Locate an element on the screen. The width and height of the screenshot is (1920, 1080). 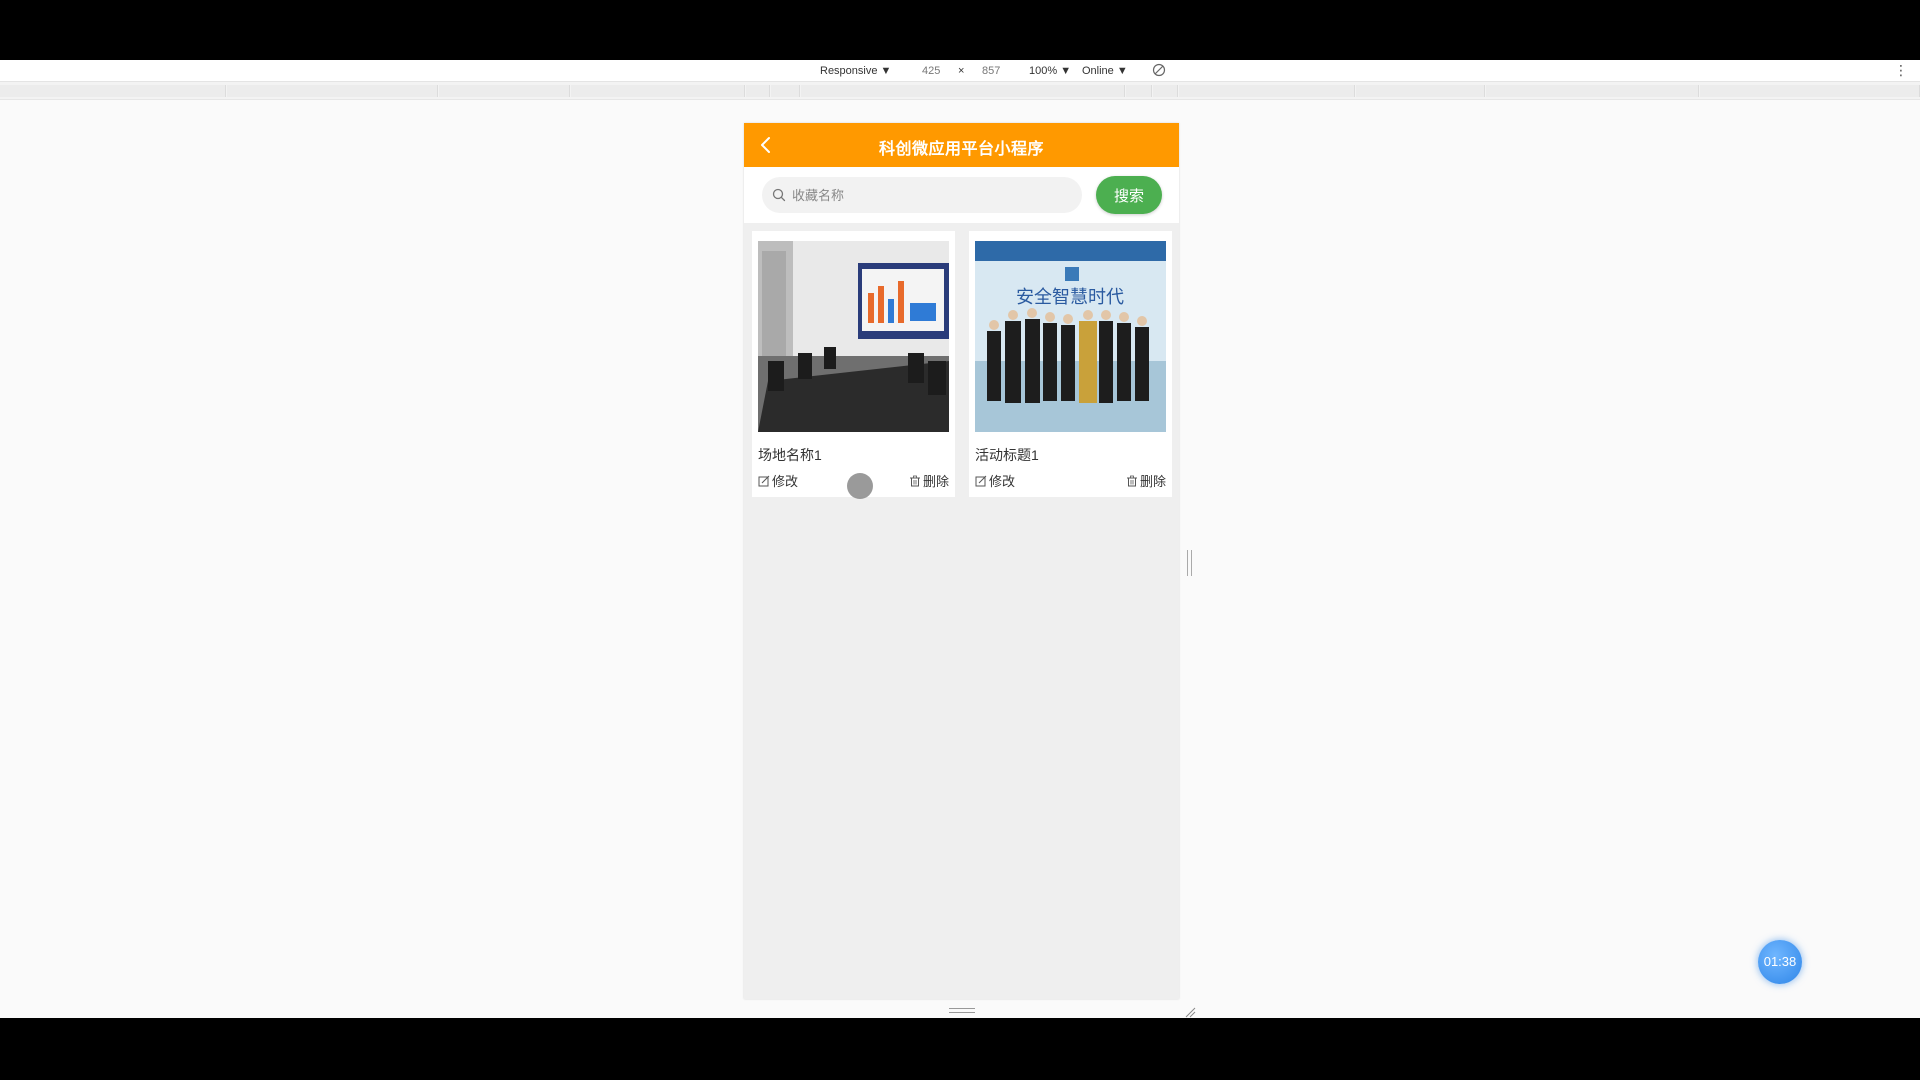
viewport-bottom-resize-handle is located at coordinates (962, 1010).